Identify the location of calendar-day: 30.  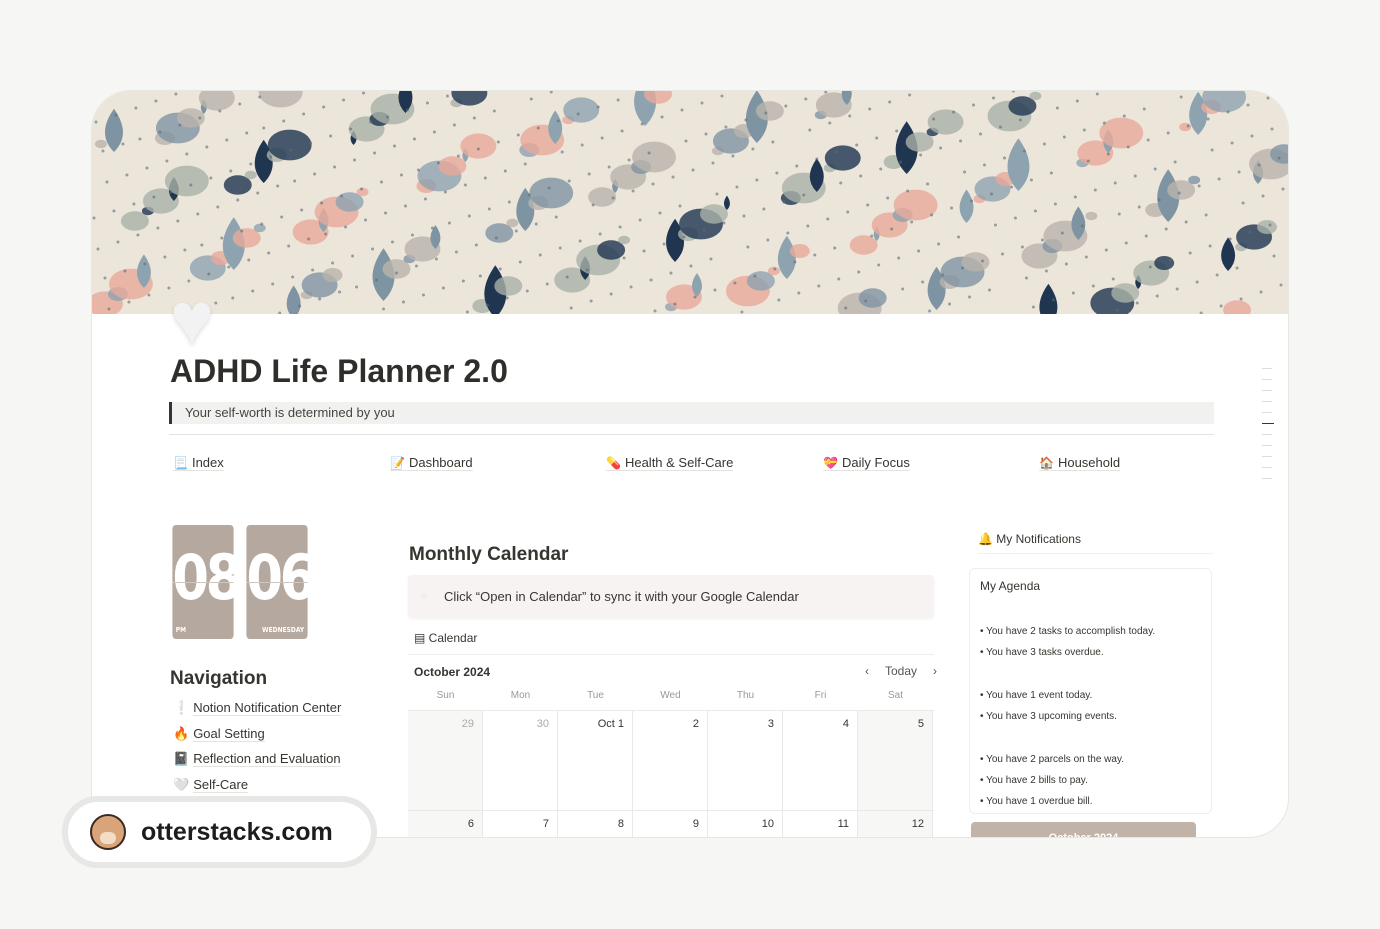
(520, 760).